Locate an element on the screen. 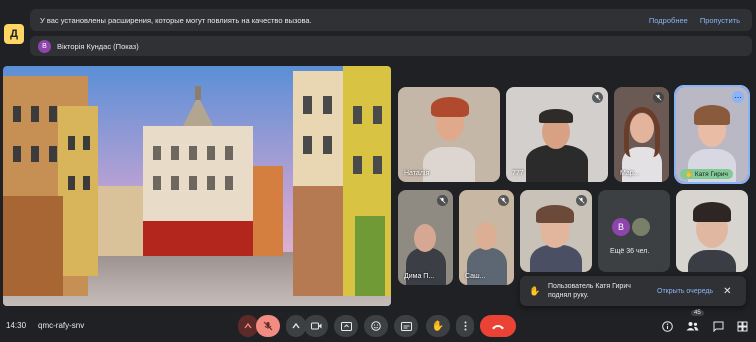  present-button is located at coordinates (346, 326).